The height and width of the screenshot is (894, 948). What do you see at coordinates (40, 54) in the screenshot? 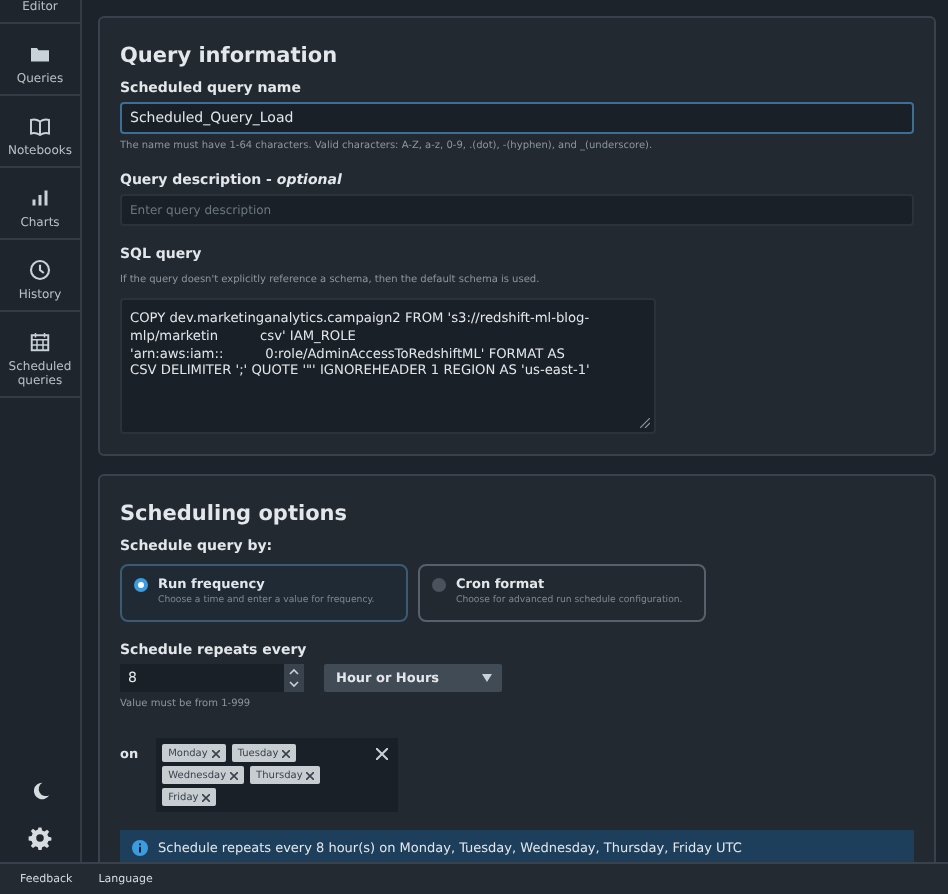
I see `folder-icon` at bounding box center [40, 54].